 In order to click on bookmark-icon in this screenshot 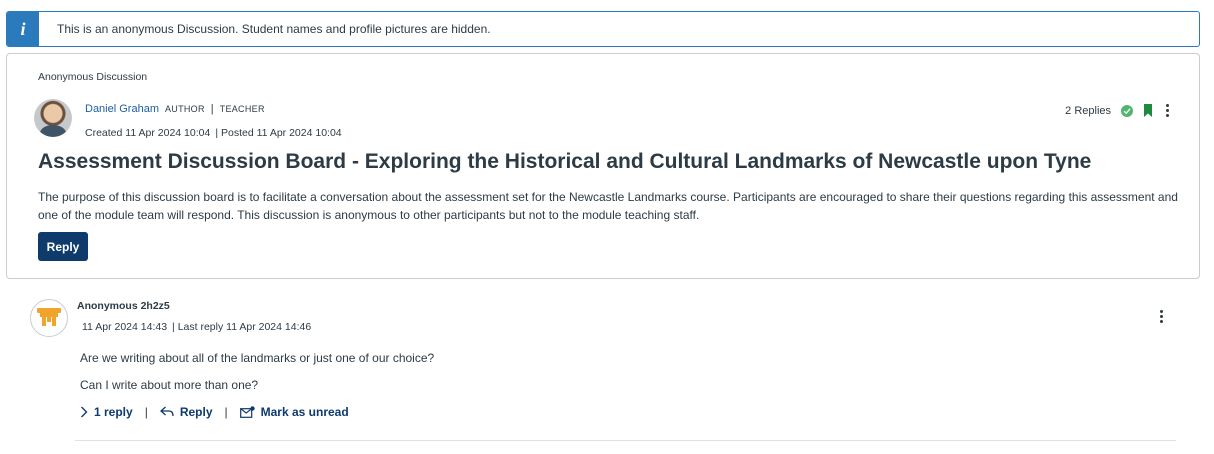, I will do `click(1148, 110)`.